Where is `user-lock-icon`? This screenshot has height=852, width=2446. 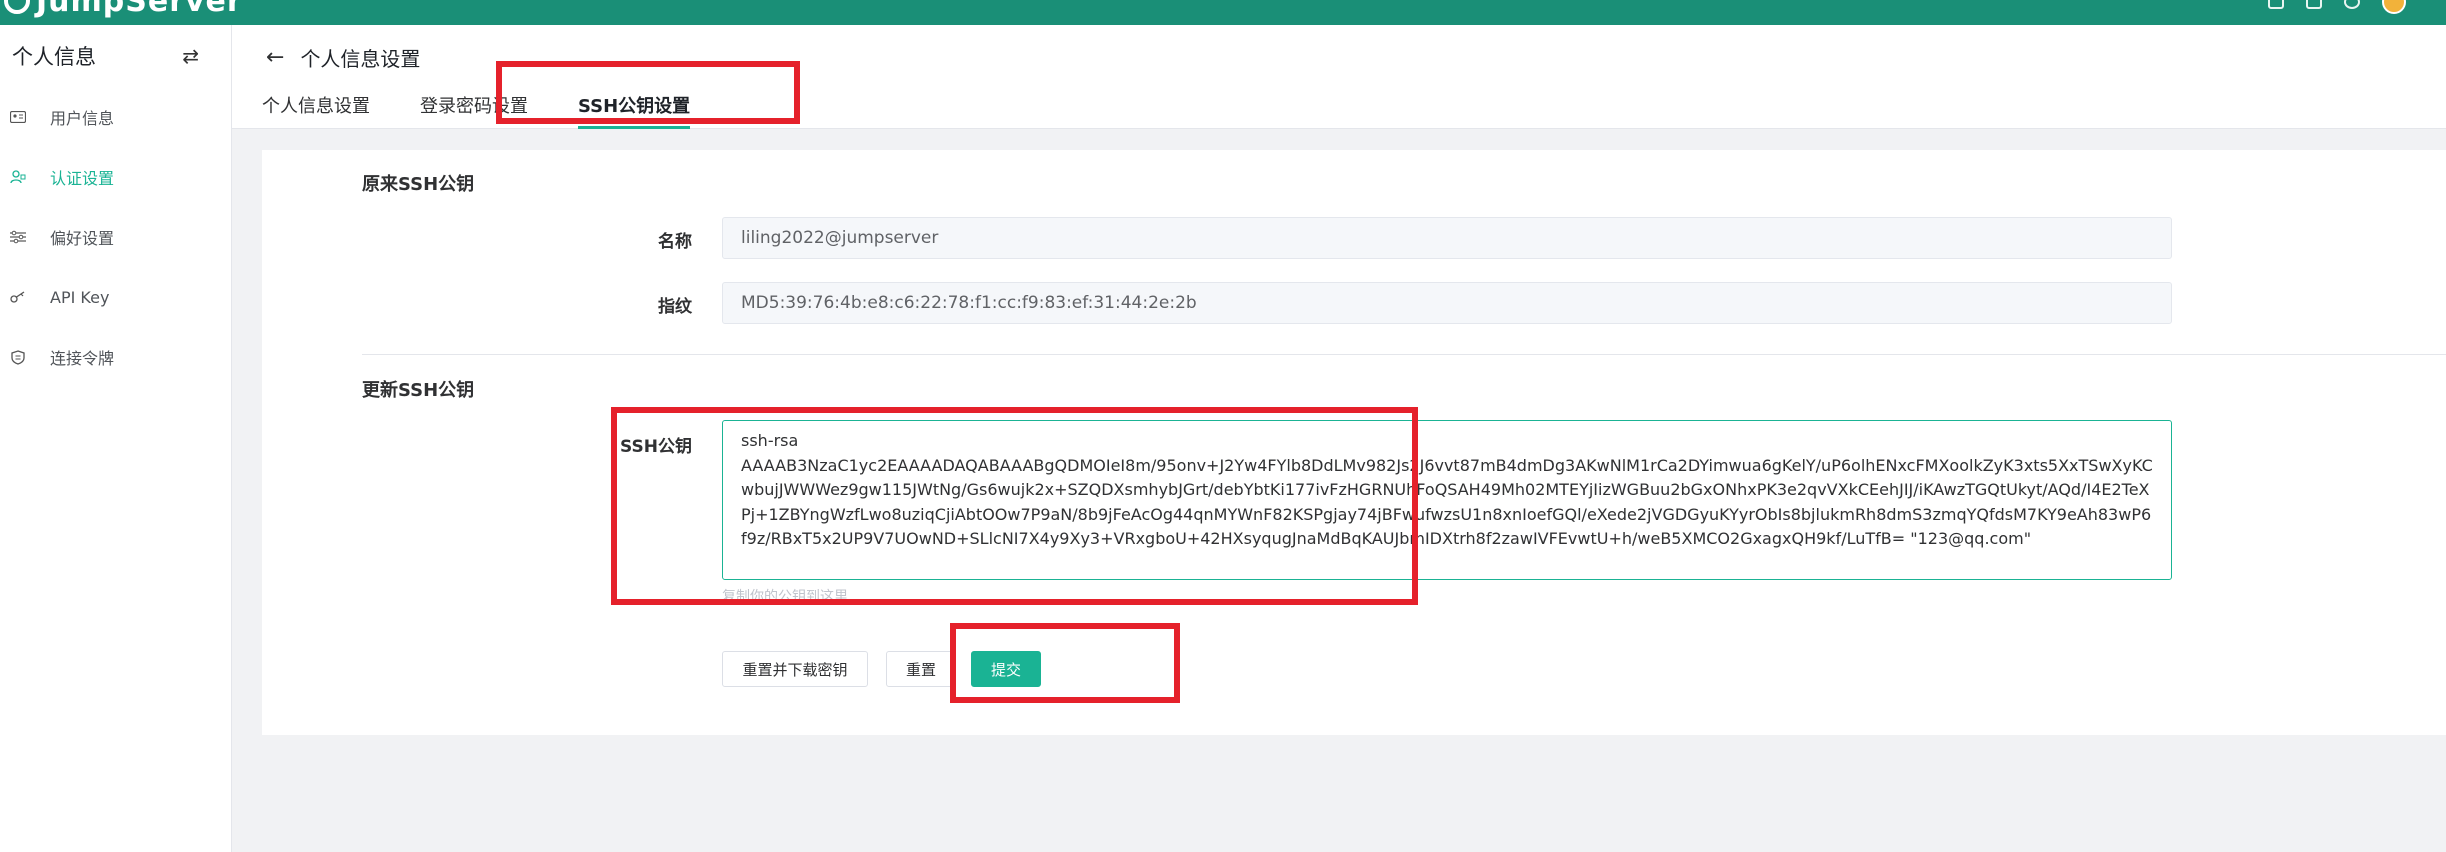 user-lock-icon is located at coordinates (18, 177).